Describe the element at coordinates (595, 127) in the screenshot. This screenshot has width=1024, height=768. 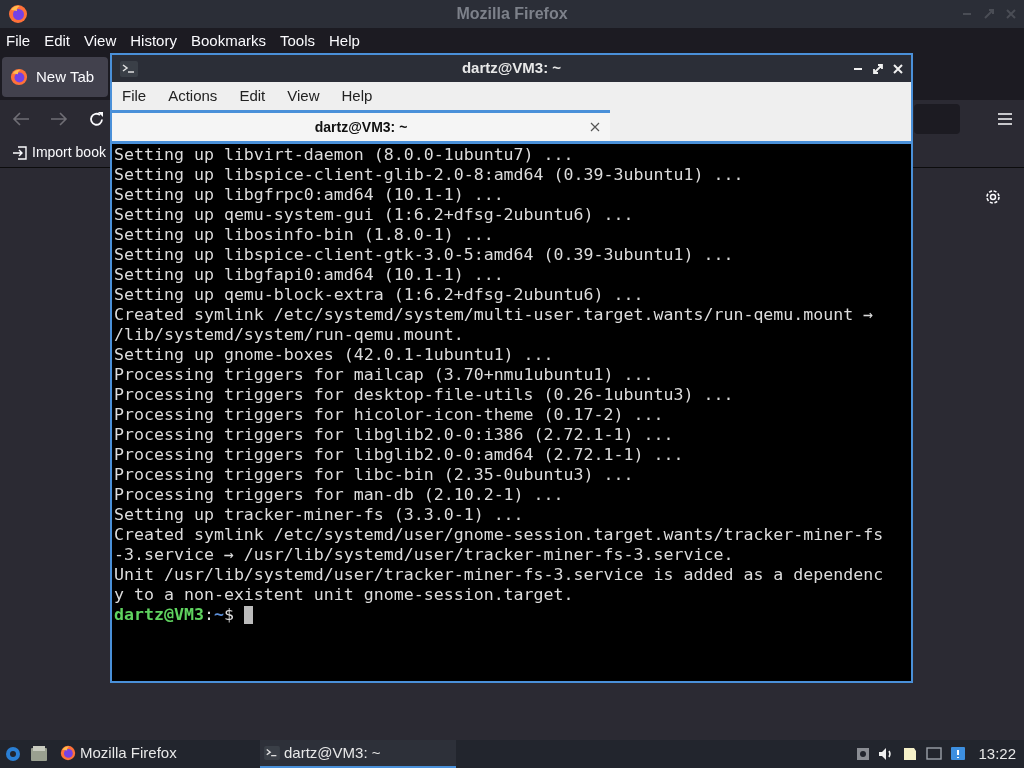
I see `close-tab-icon` at that location.